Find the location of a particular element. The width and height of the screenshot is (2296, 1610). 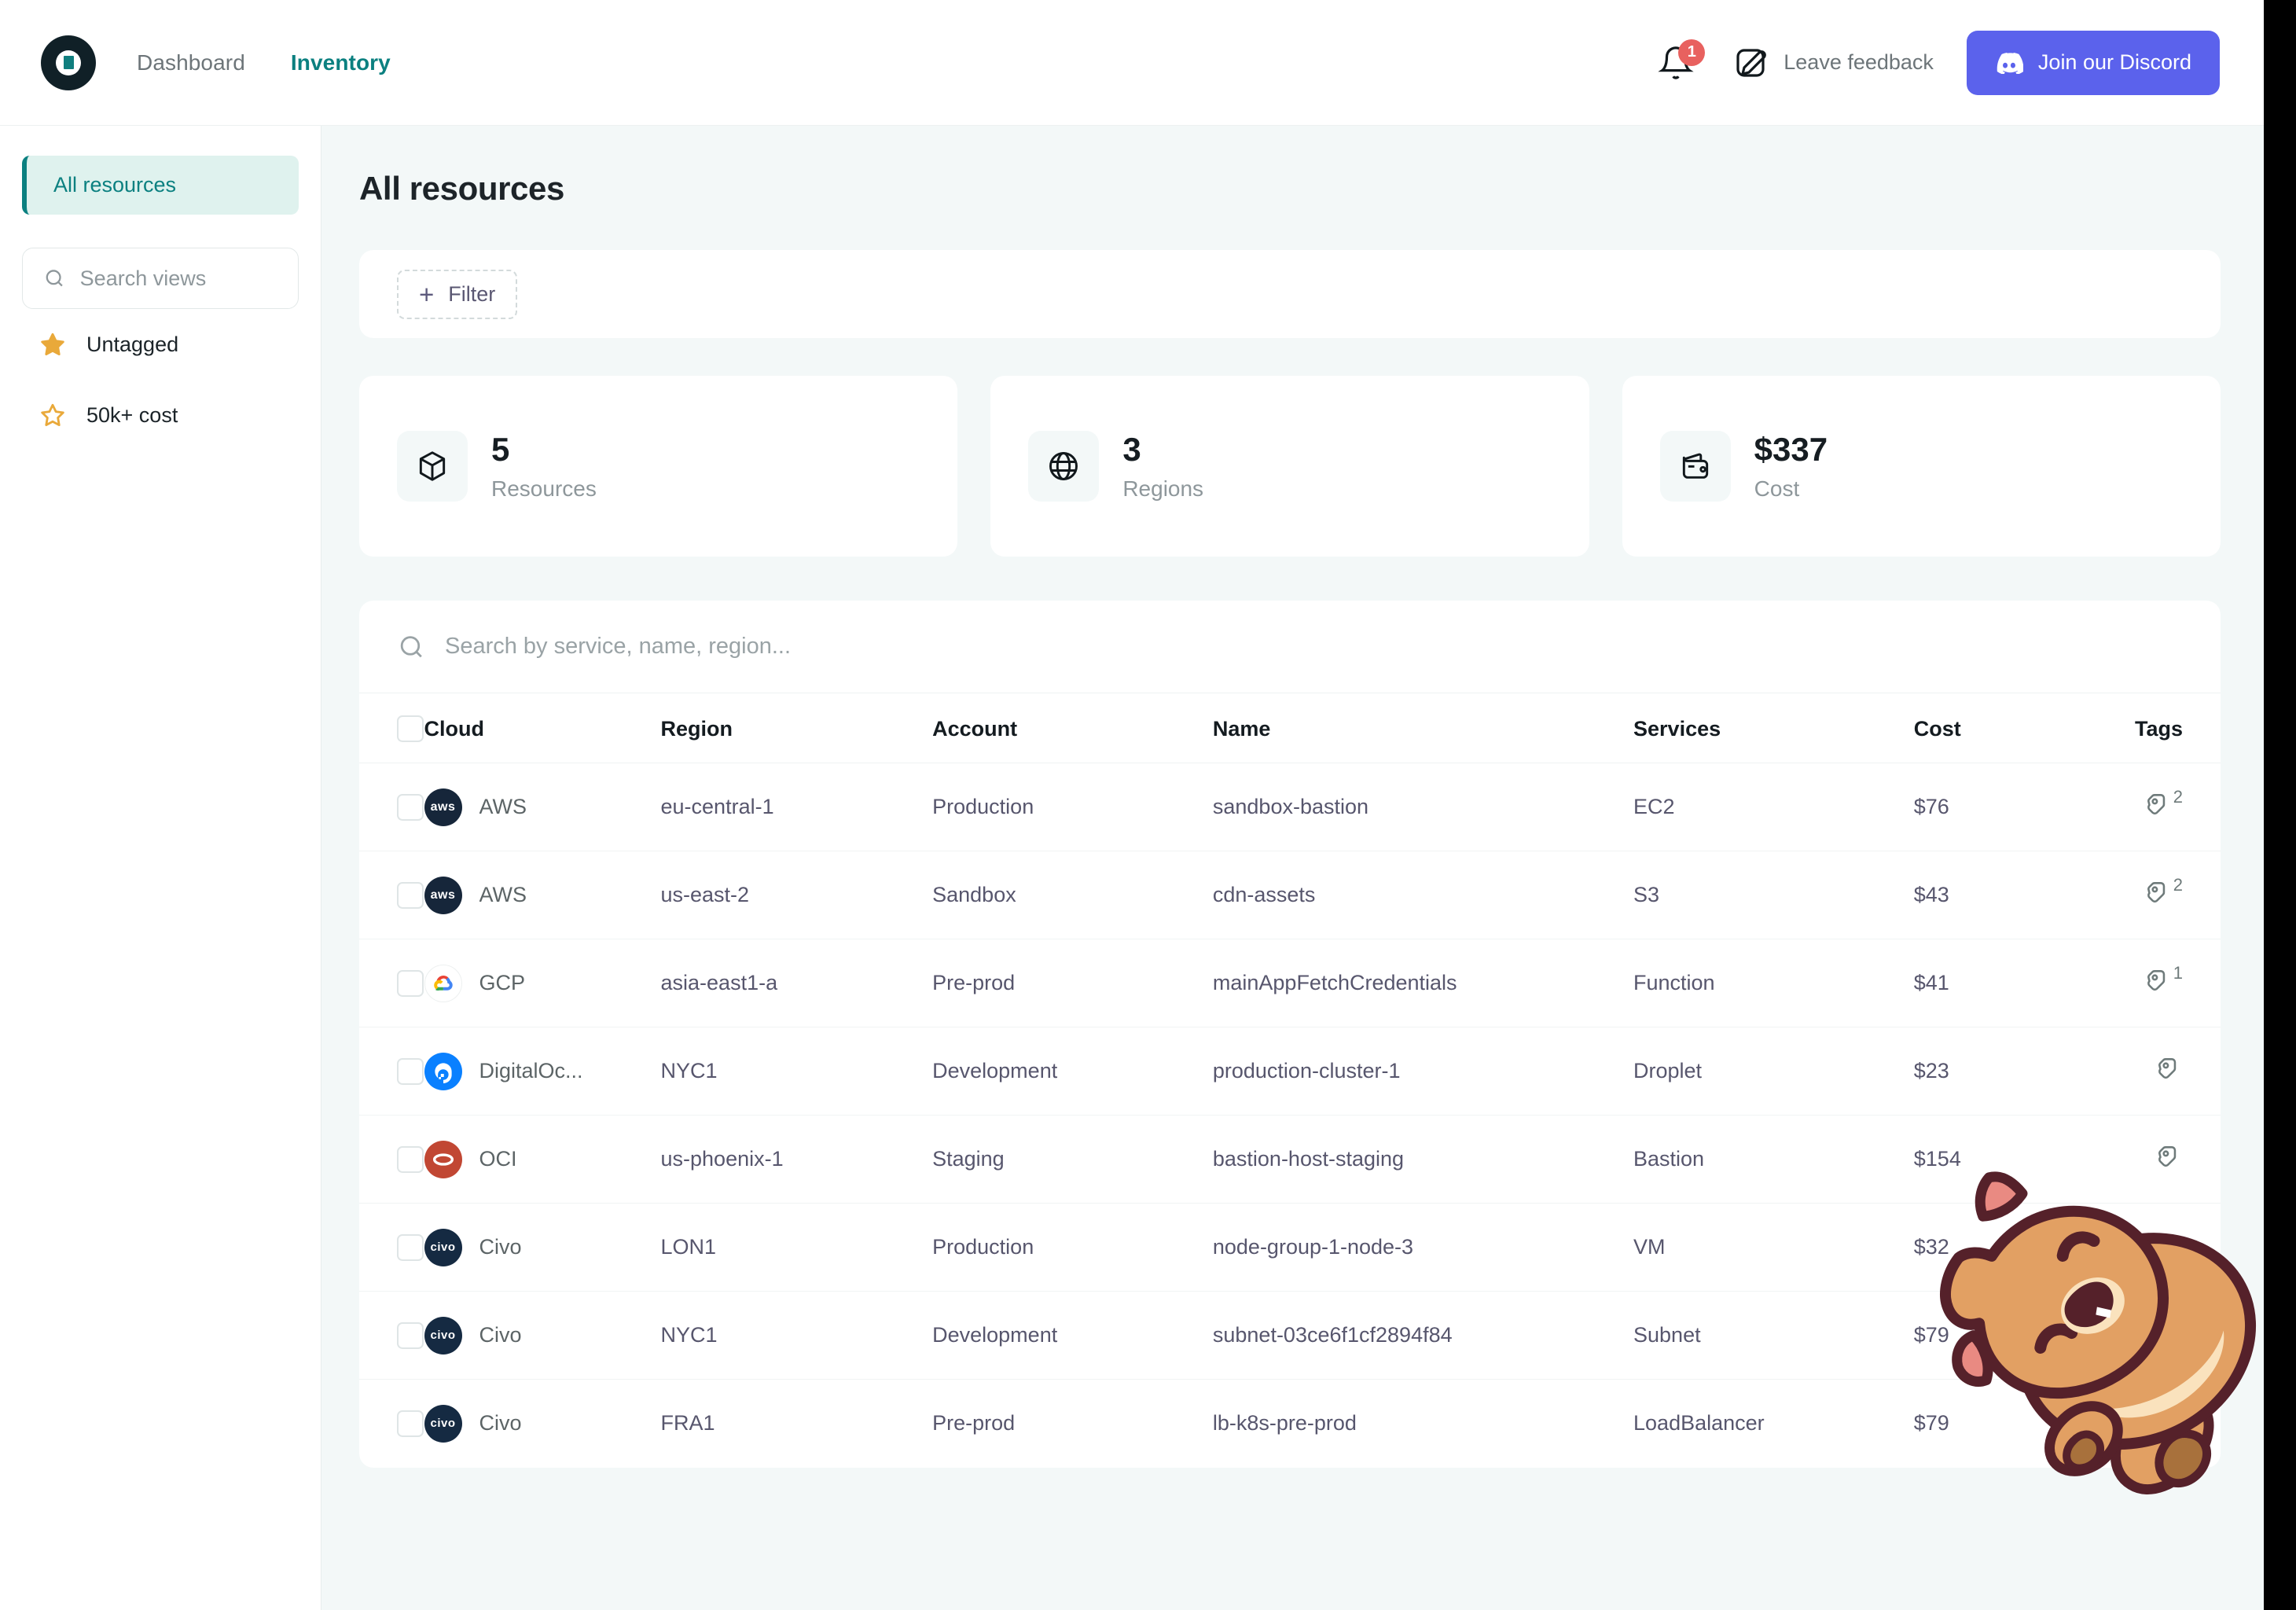

cell-cost: $154 is located at coordinates (1937, 1159).